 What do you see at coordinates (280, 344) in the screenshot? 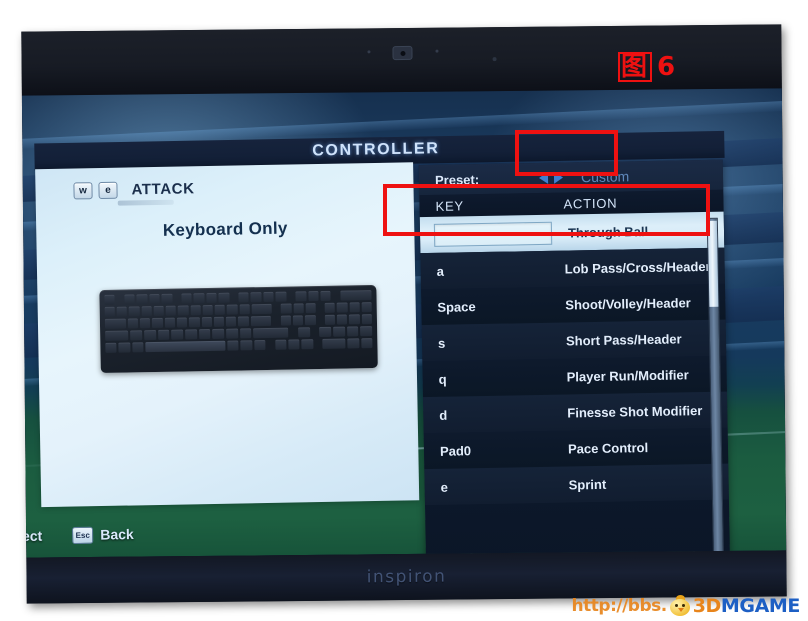
I see `keyboard-key-arrow-left` at bounding box center [280, 344].